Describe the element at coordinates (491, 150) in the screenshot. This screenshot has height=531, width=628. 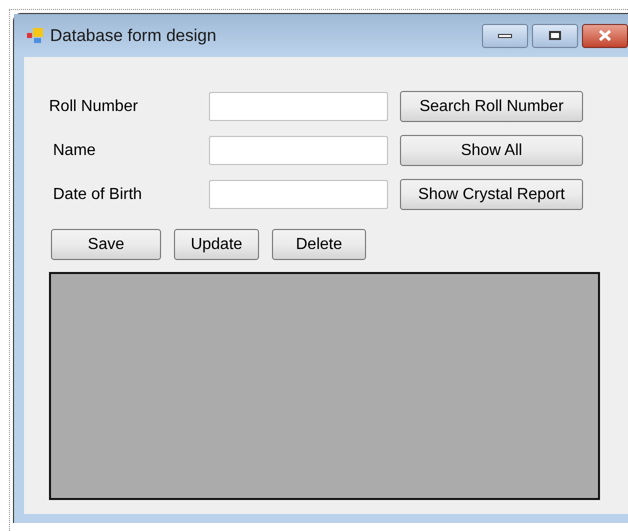
I see `command-button: Show All` at that location.